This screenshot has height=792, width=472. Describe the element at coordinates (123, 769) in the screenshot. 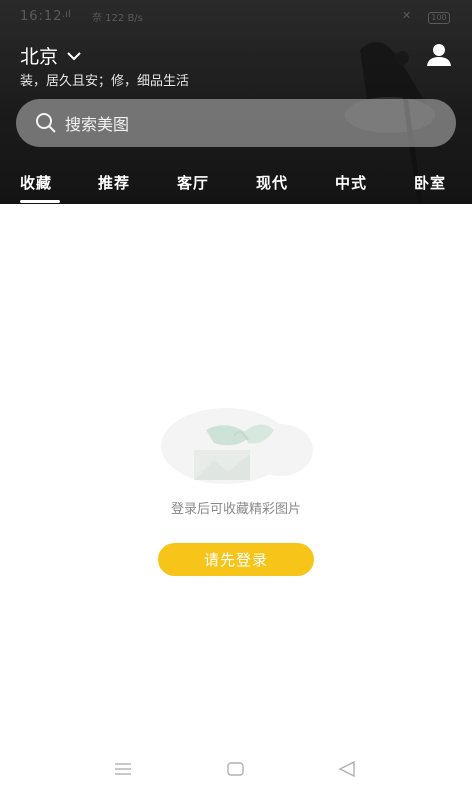

I see `menu-icon` at that location.